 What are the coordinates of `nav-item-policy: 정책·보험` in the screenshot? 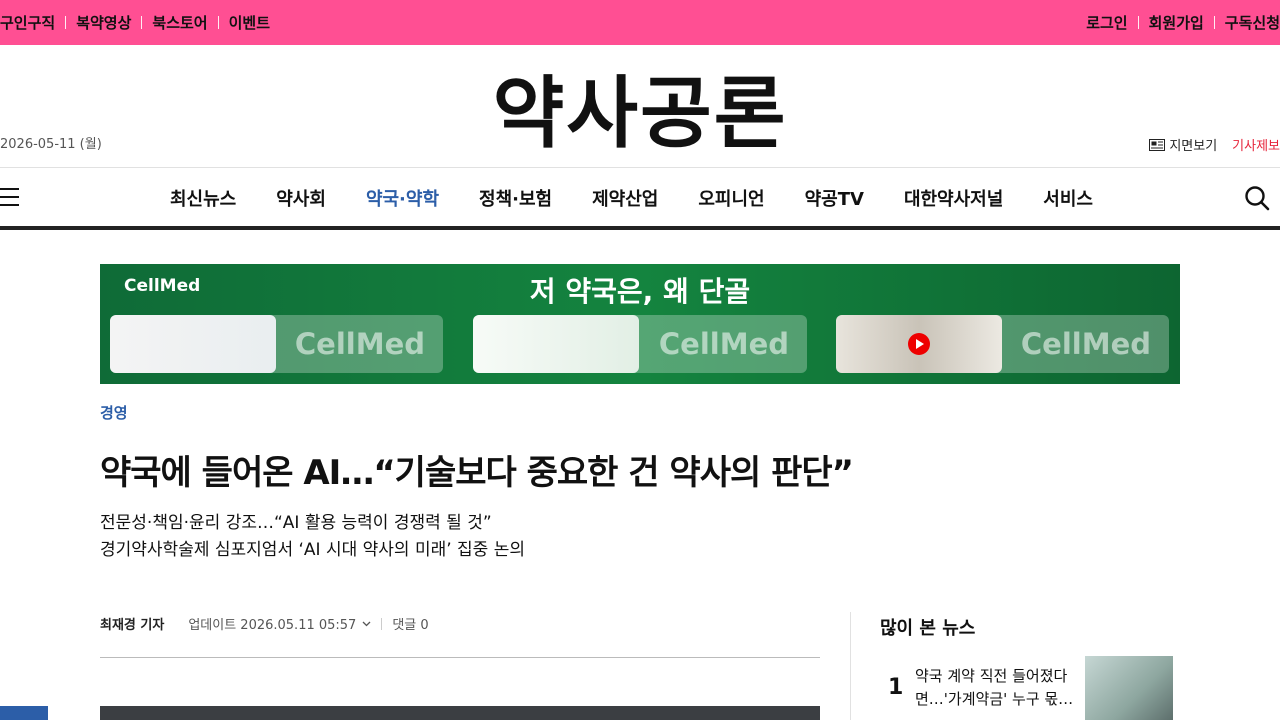 It's located at (515, 198).